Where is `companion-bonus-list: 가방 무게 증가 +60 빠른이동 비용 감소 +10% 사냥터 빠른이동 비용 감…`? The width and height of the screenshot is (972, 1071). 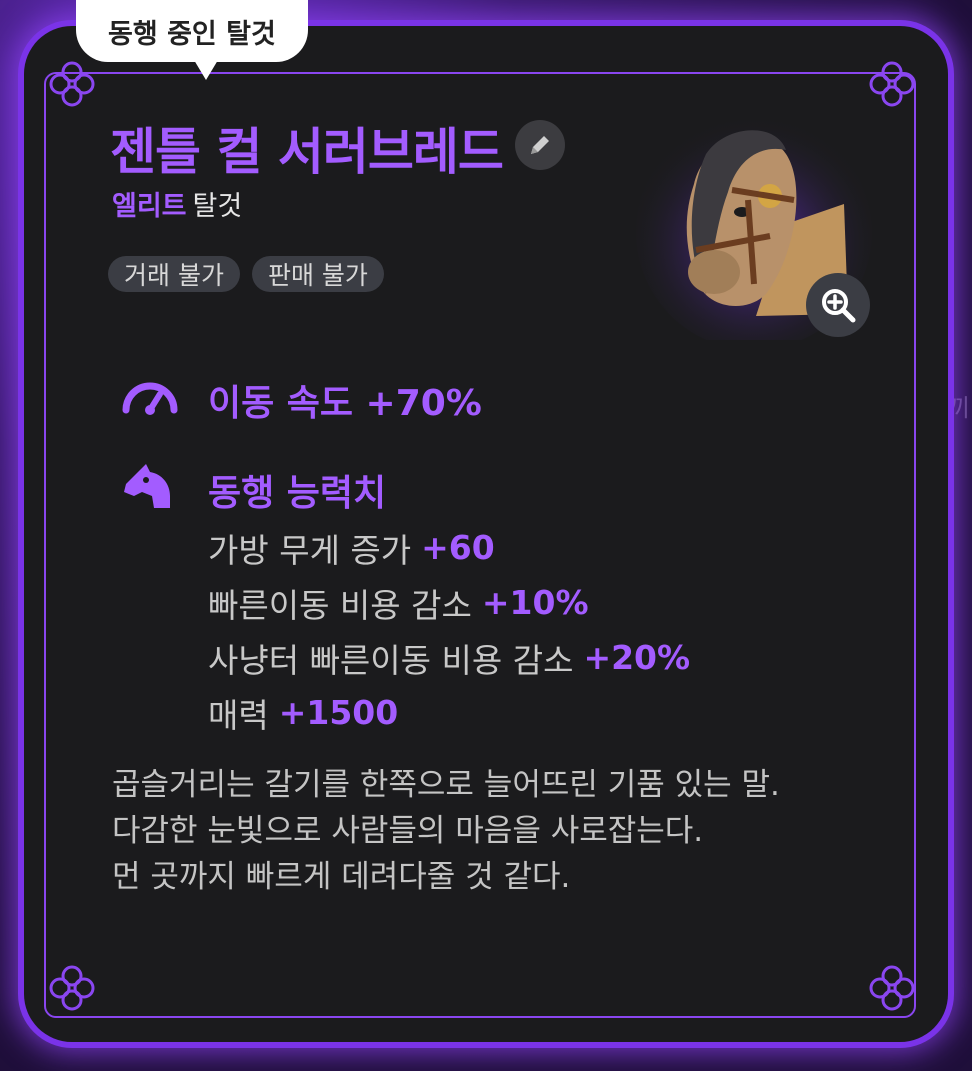
companion-bonus-list: 가방 무게 증가 +60 빠른이동 비용 감소 +10% 사냥터 빠른이동 비용 감… is located at coordinates (449, 630).